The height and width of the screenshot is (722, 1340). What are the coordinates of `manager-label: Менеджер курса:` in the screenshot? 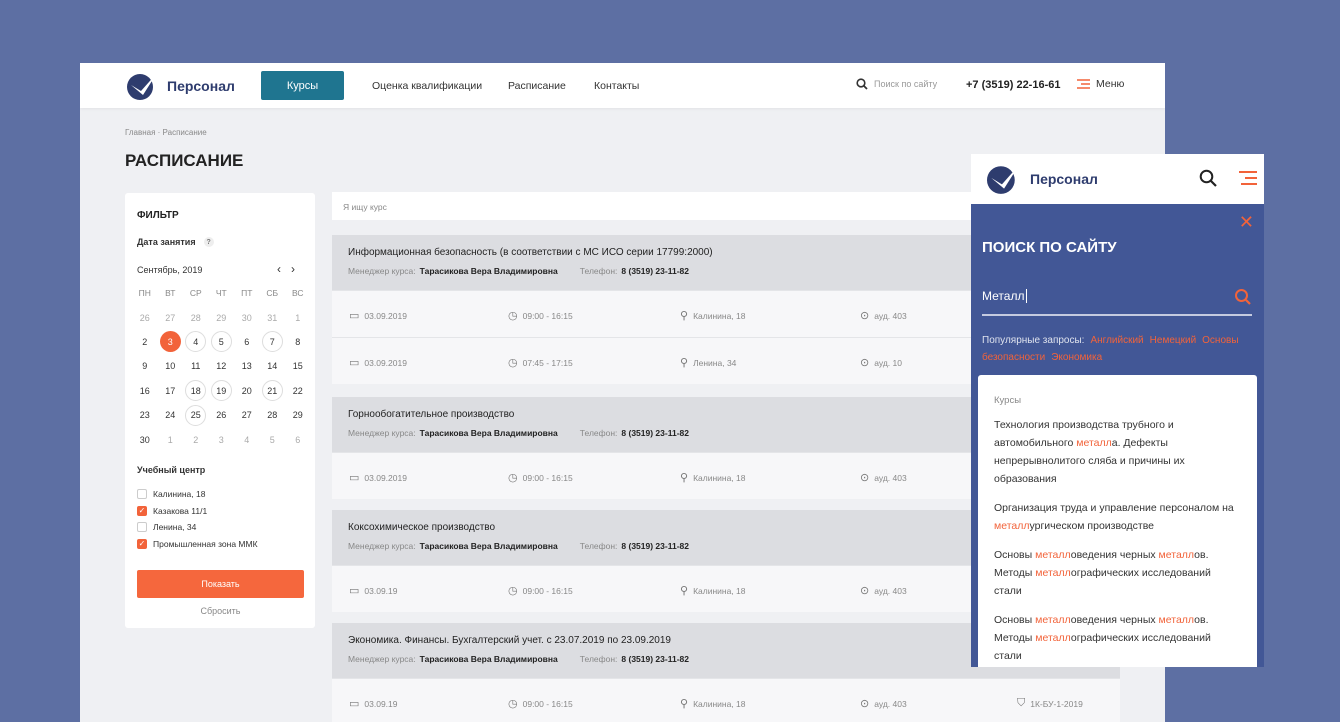 It's located at (382, 659).